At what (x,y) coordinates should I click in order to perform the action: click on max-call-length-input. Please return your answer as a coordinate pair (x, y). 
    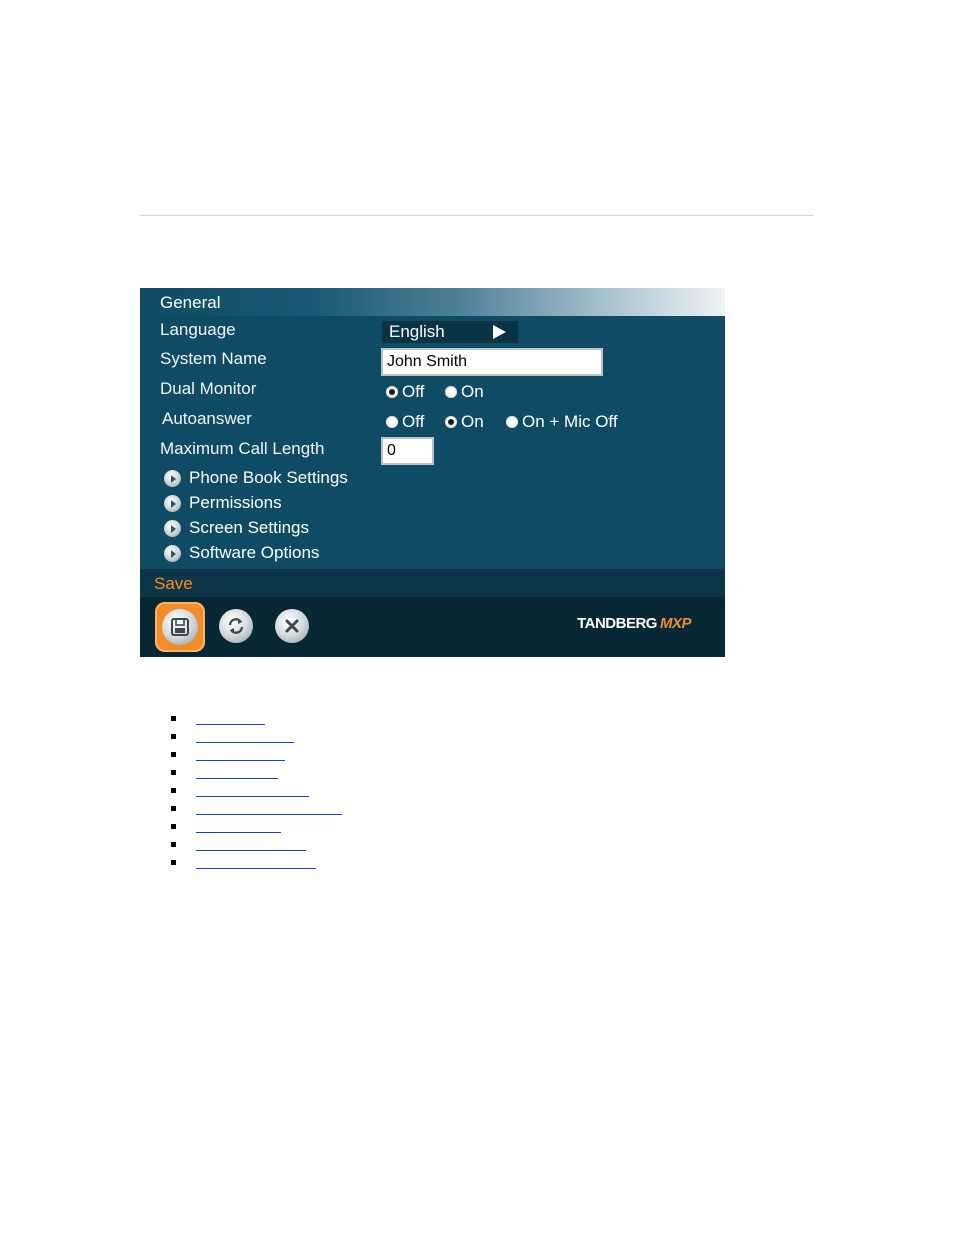
    Looking at the image, I should click on (407, 451).